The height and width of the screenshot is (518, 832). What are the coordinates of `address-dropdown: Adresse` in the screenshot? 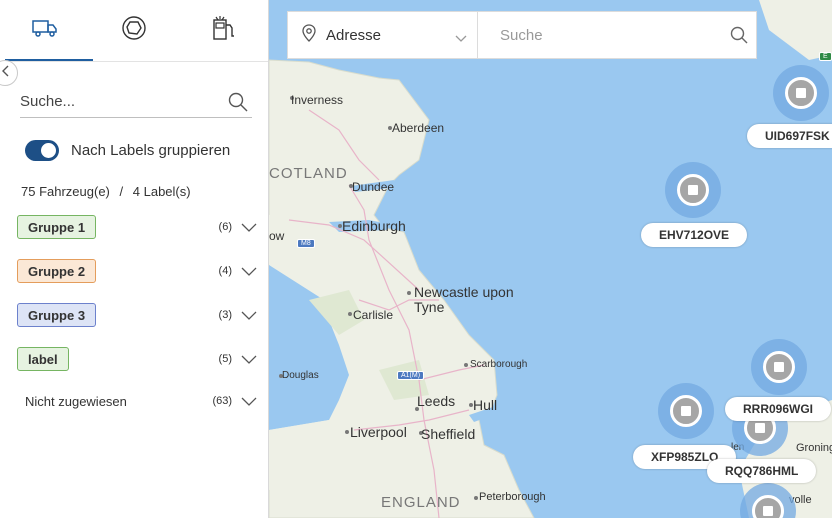 It's located at (383, 35).